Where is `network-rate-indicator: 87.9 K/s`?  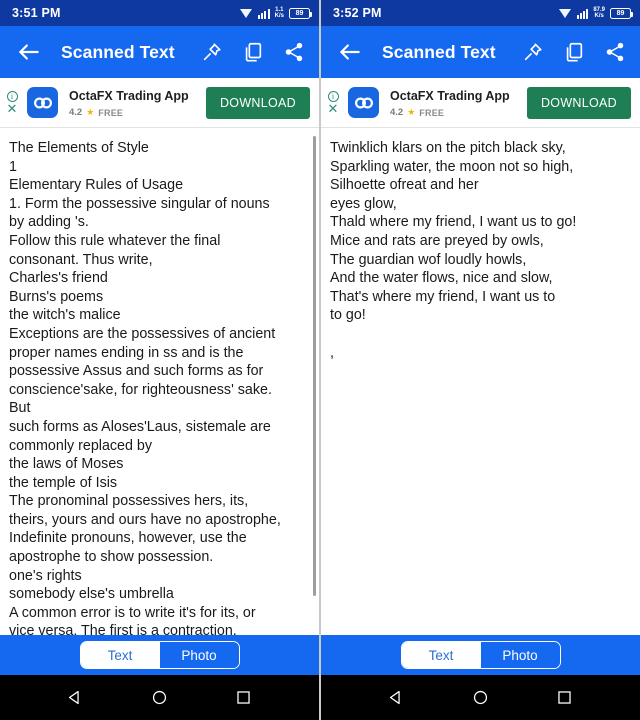
network-rate-indicator: 87.9 K/s is located at coordinates (599, 13).